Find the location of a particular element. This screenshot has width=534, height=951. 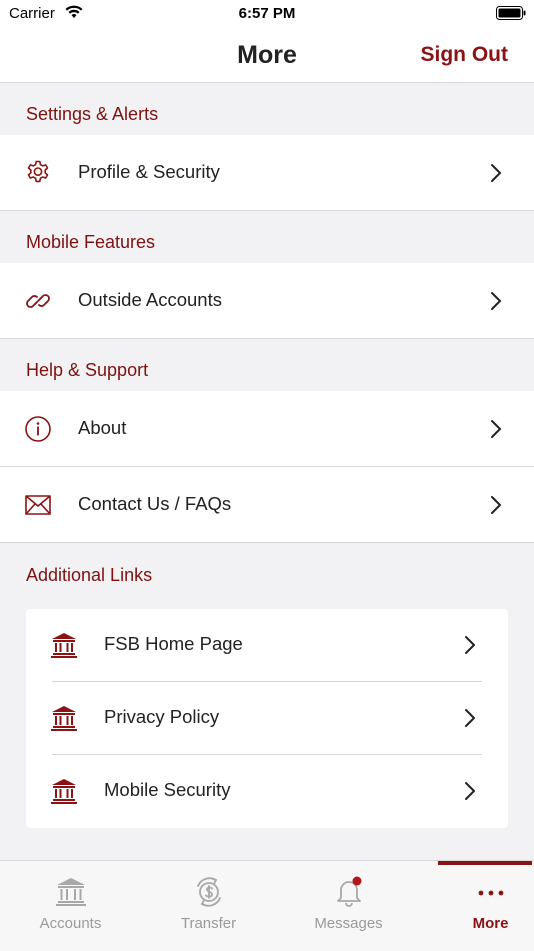

profile-security-row: Profile & Security is located at coordinates (267, 173).